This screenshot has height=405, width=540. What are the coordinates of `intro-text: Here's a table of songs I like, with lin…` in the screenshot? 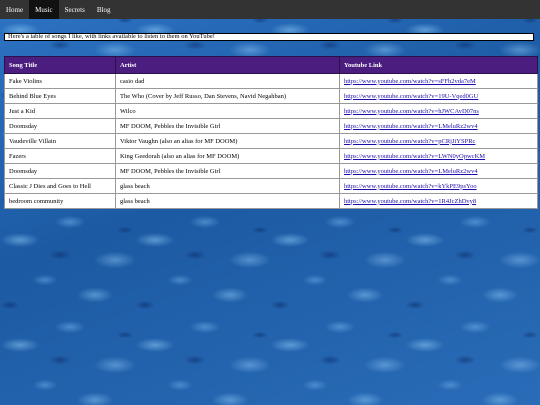 It's located at (269, 37).